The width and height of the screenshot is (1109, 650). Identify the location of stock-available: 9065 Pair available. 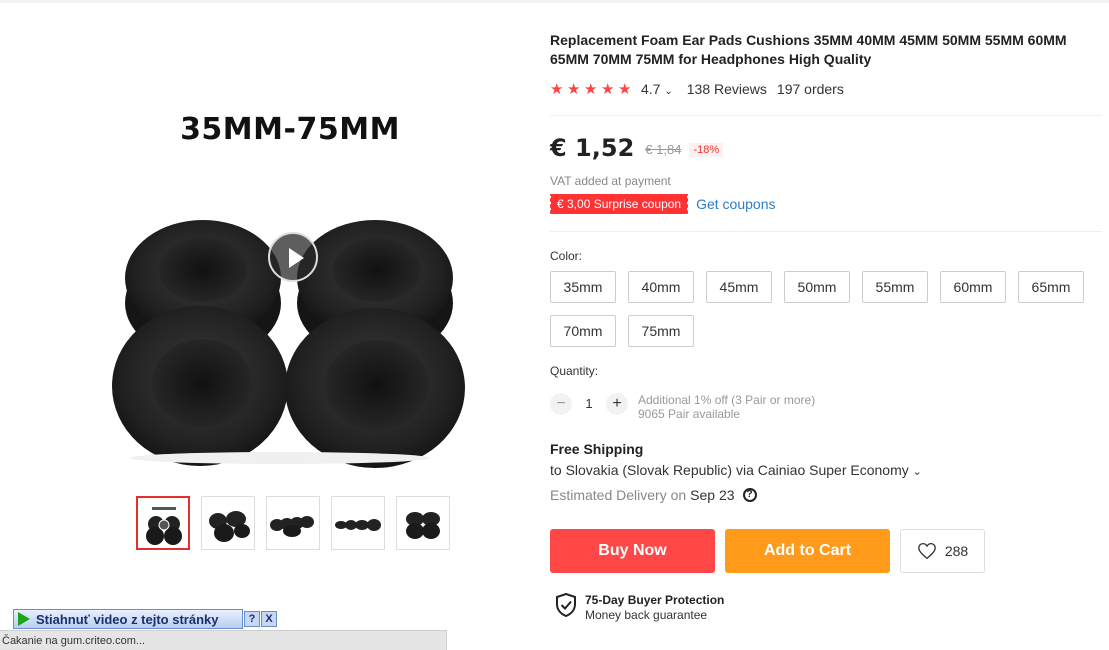
(689, 414).